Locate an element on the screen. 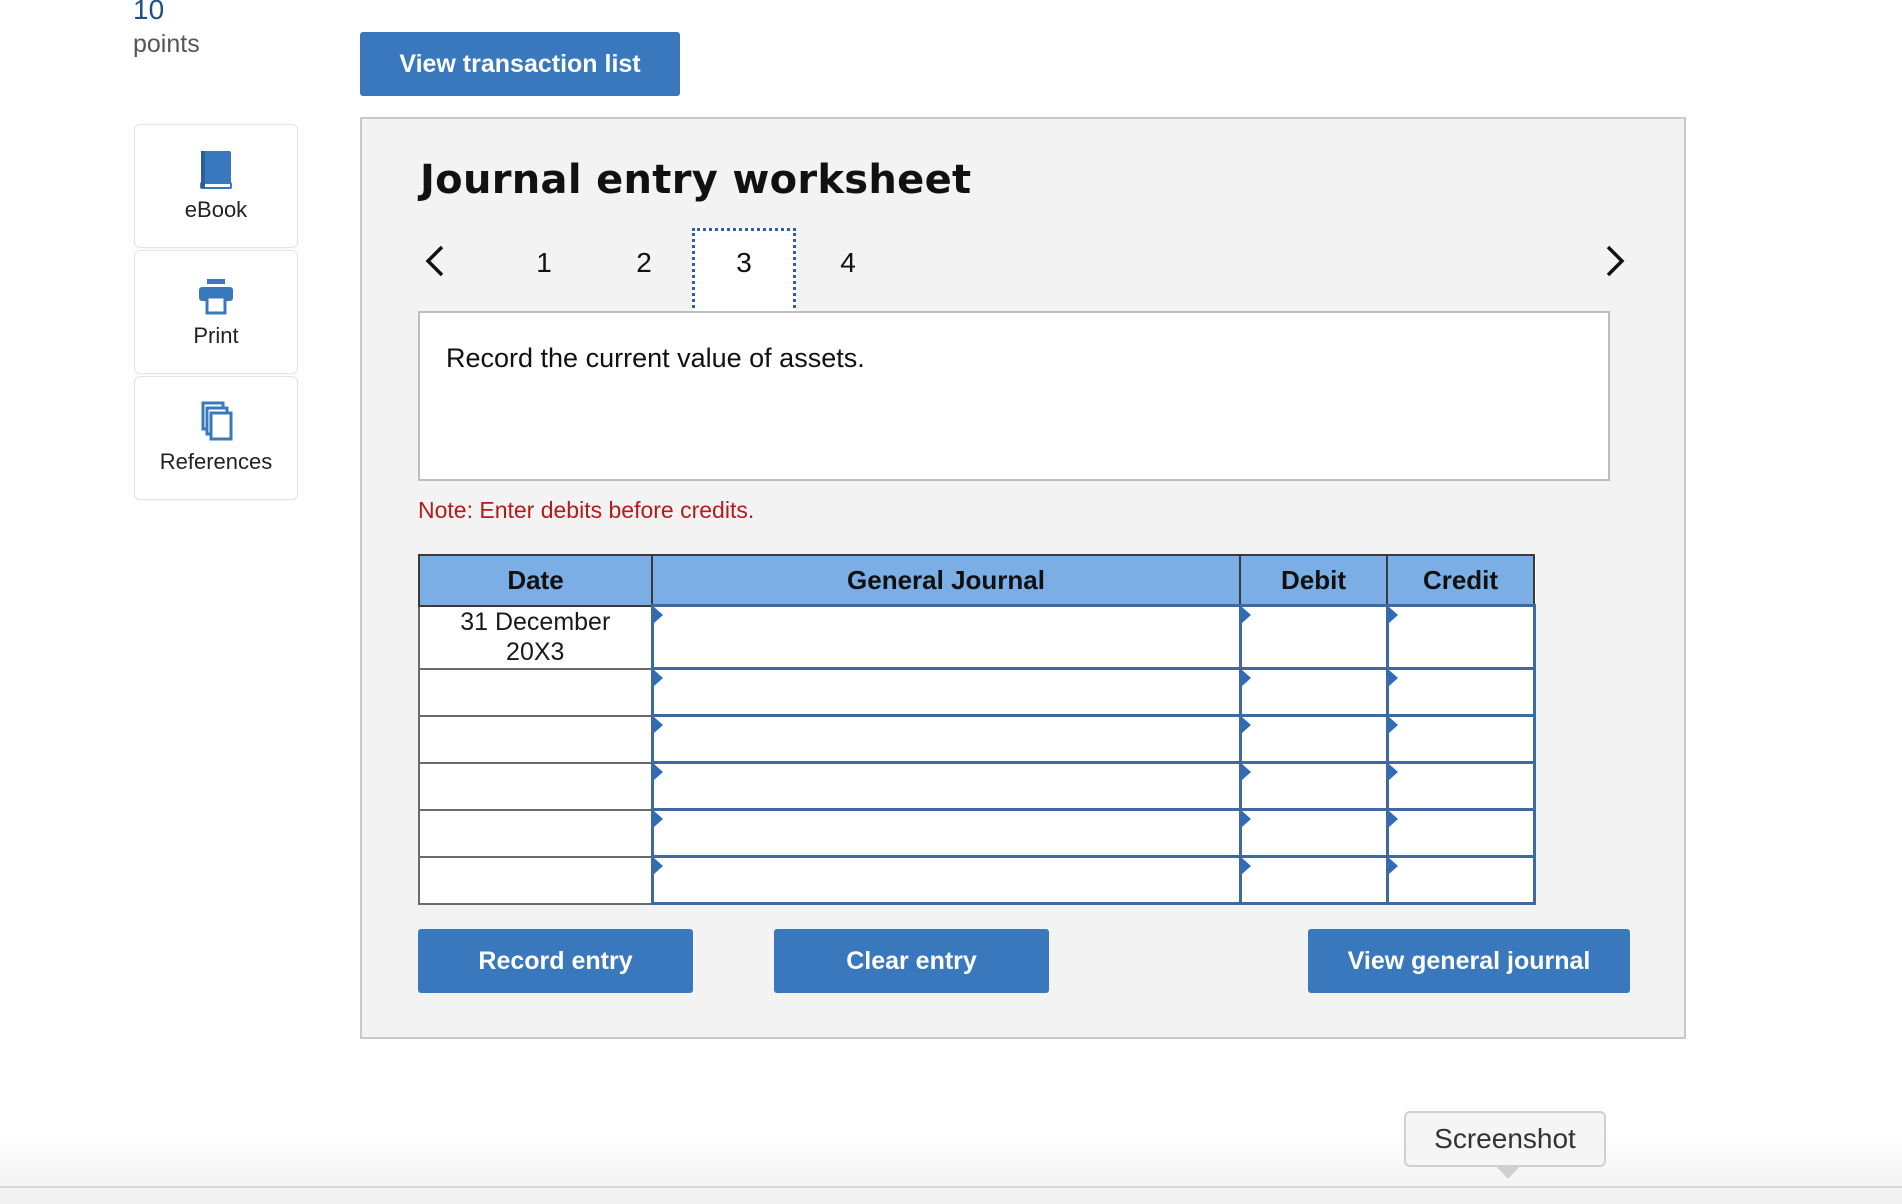  print-button: Print is located at coordinates (216, 312).